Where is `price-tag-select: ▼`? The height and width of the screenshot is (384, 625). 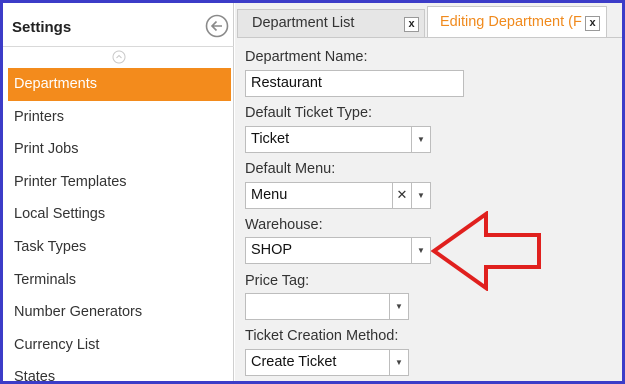
price-tag-select: ▼ is located at coordinates (327, 306).